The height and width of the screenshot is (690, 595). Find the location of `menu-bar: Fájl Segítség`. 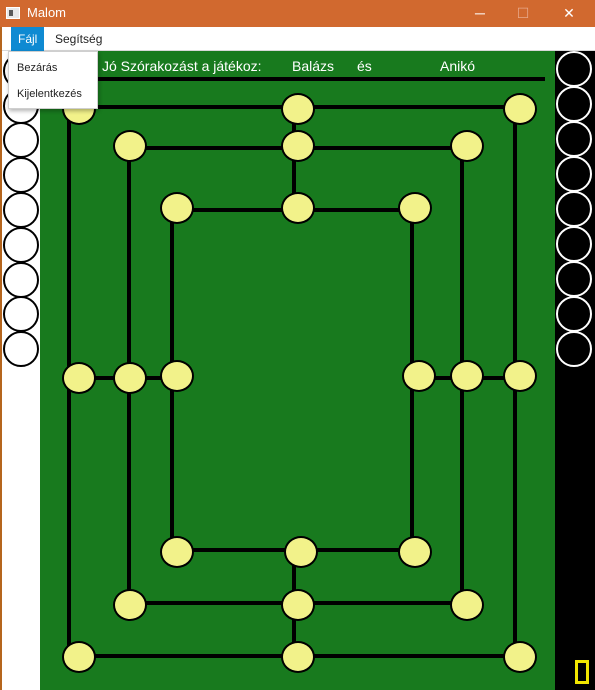

menu-bar: Fájl Segítség is located at coordinates (298, 39).